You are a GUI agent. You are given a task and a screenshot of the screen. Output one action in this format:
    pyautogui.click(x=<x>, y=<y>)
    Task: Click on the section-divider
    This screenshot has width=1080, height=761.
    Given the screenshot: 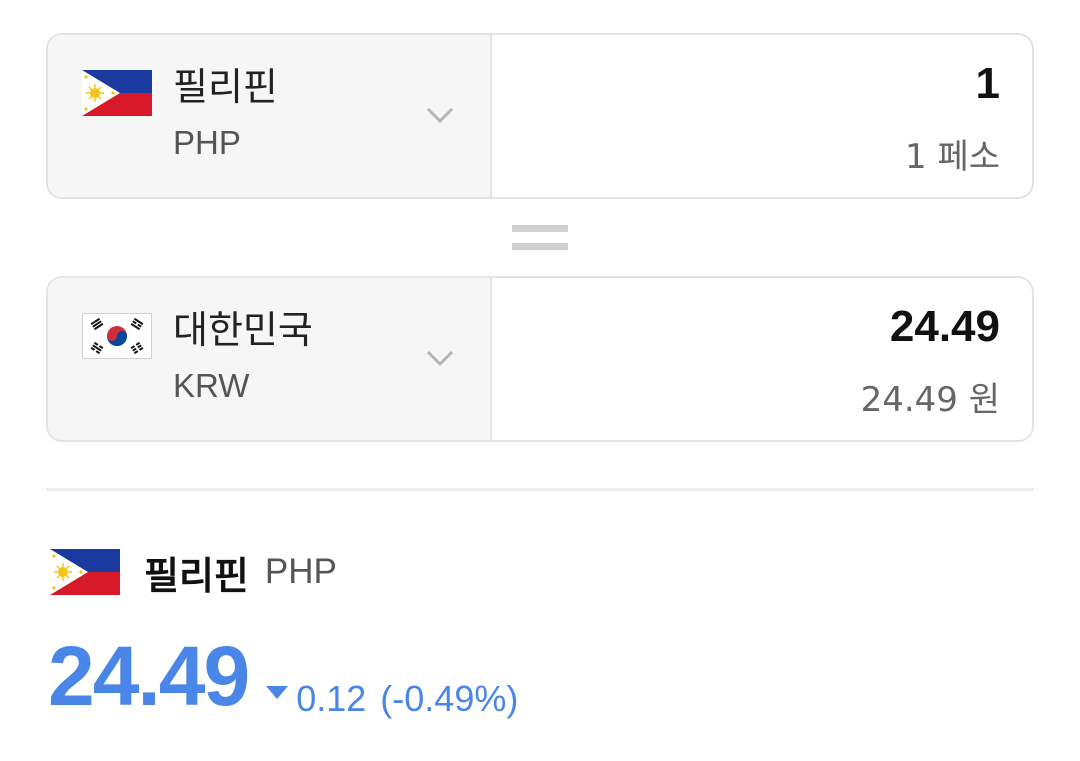 What is the action you would take?
    pyautogui.click(x=540, y=489)
    